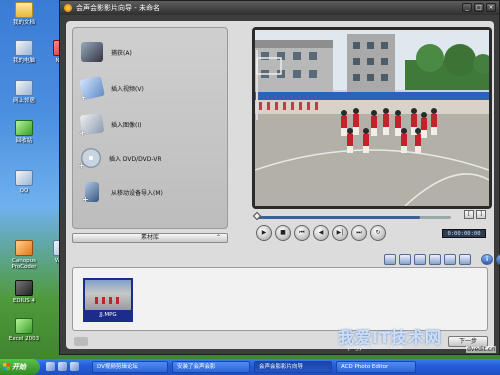  I want to click on media-player-icon, so click(74, 366).